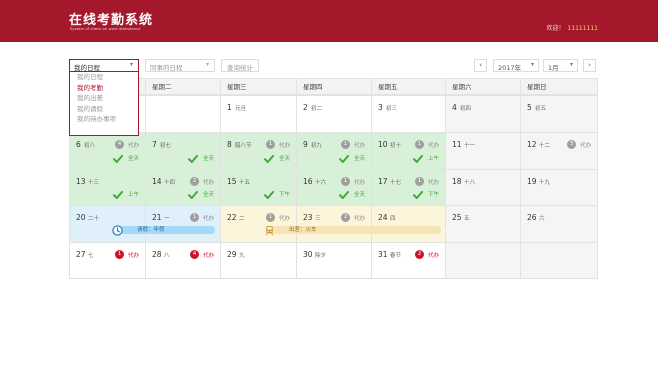  I want to click on calendar-day-cell: 27 七 1 代办, so click(107, 260).